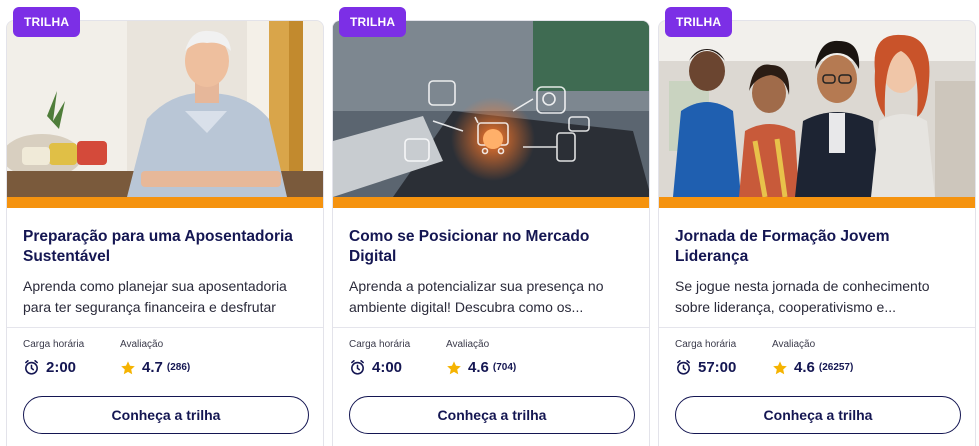  What do you see at coordinates (717, 367) in the screenshot?
I see `workload-text: 57:00` at bounding box center [717, 367].